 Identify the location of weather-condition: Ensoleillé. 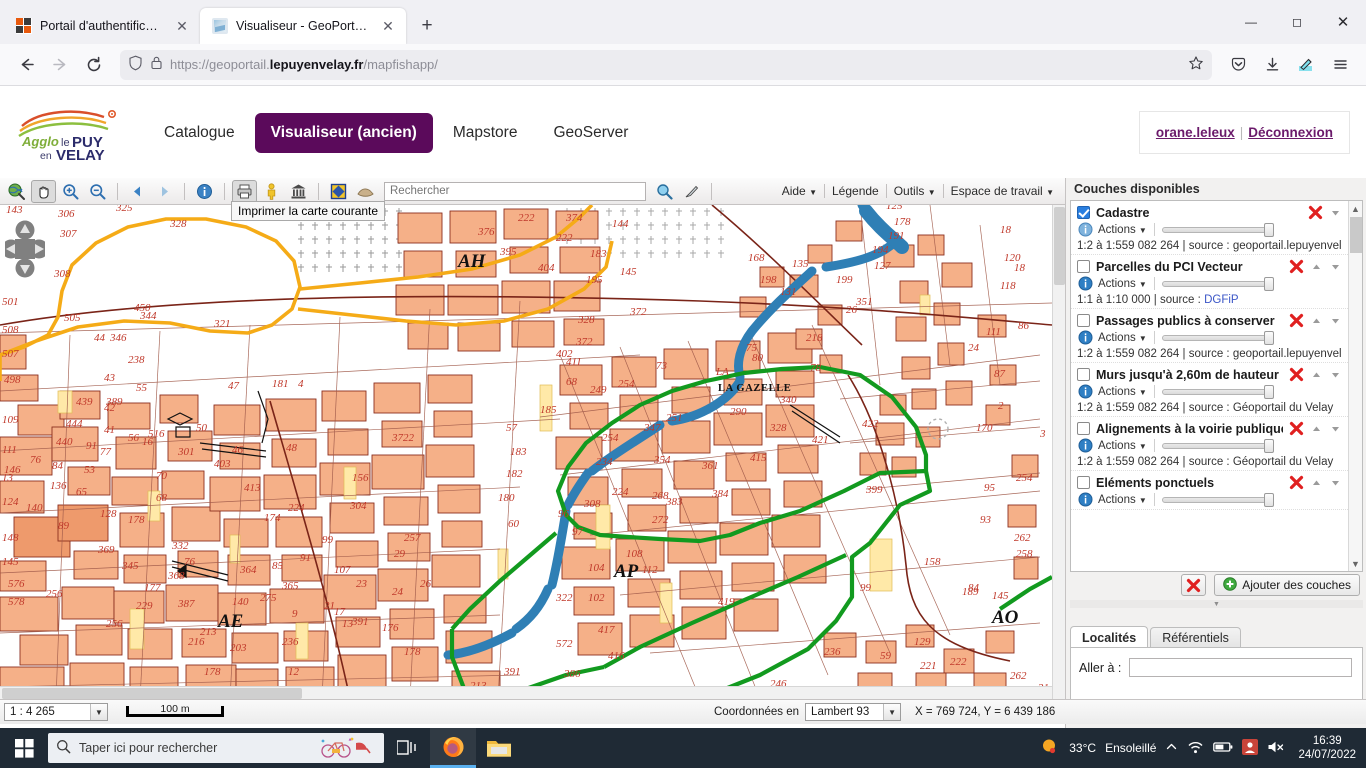
(1130, 748).